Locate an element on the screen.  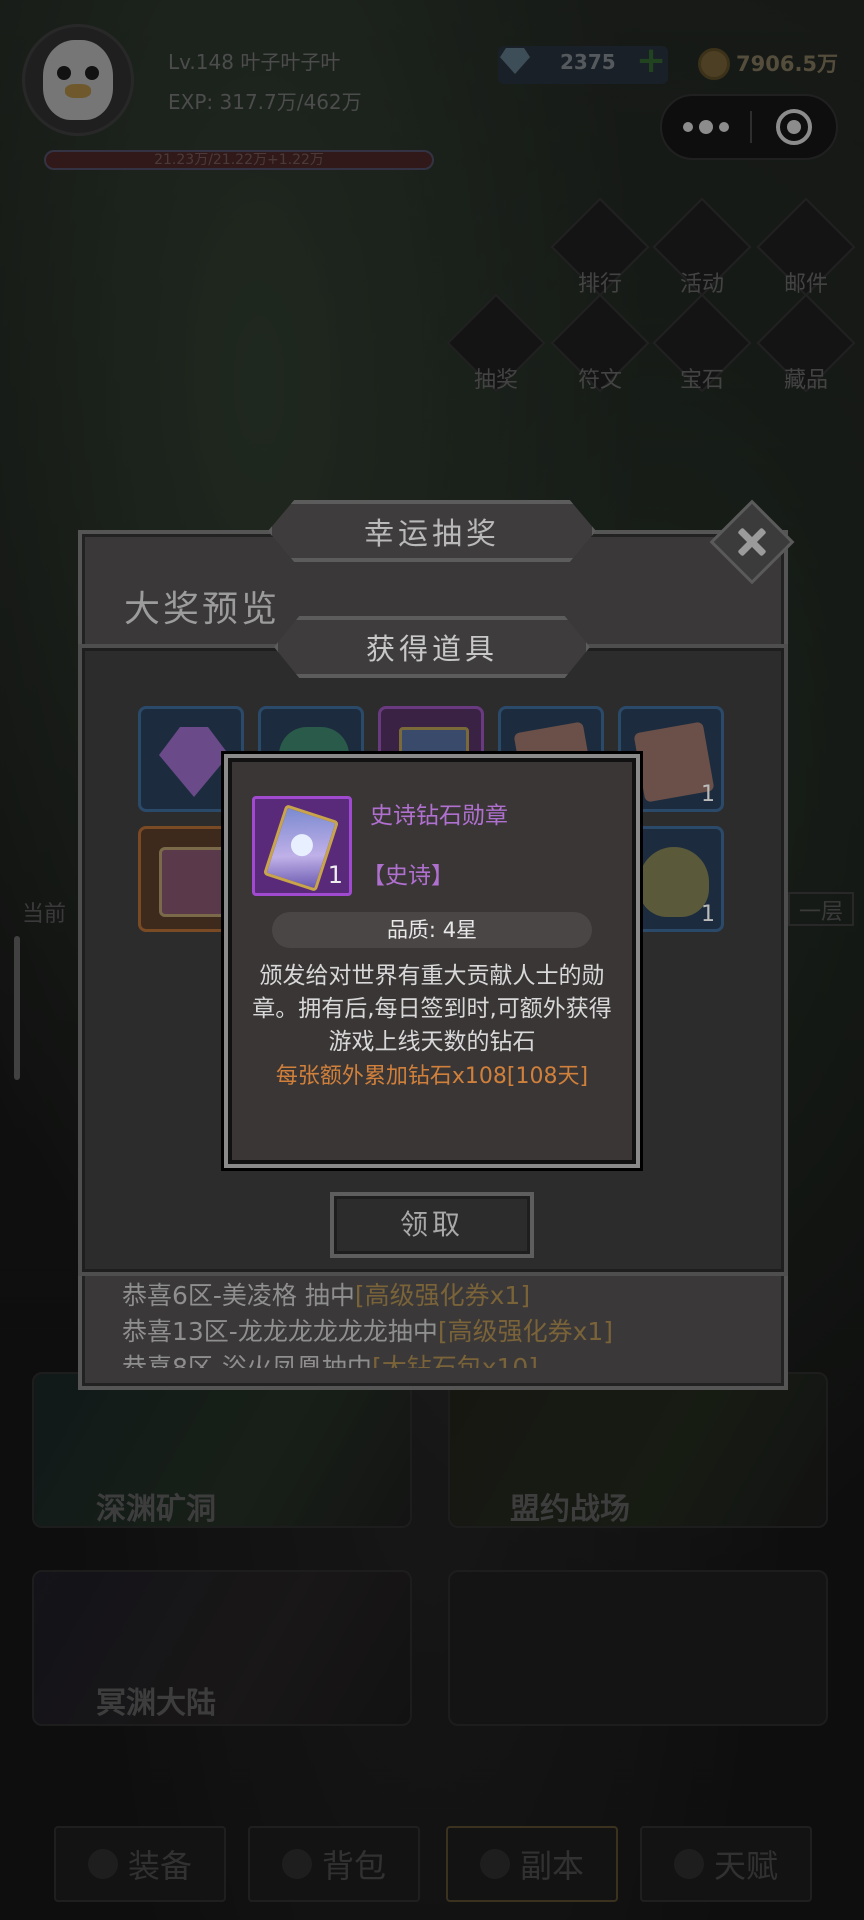
dialog-title: 幸运抽奖 is located at coordinates (432, 531).